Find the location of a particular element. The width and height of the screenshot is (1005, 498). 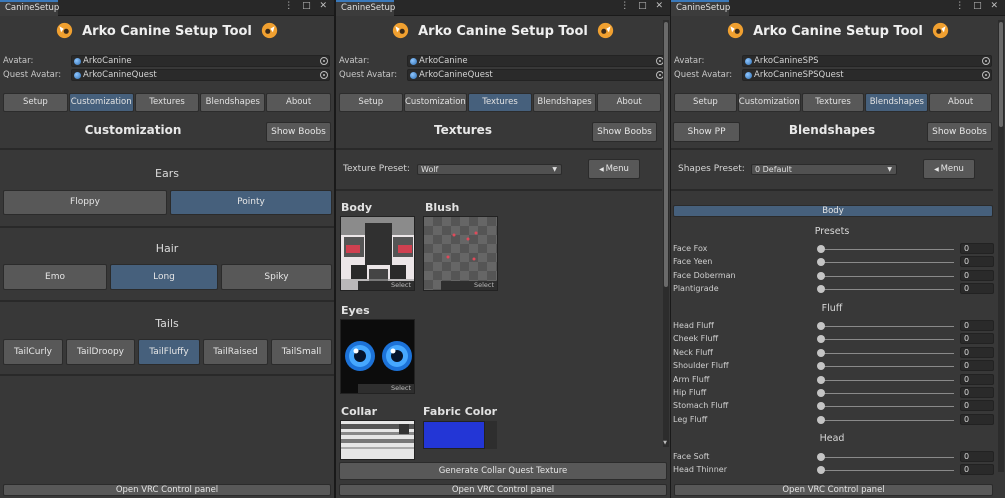

hair-emo-button: Emo is located at coordinates (55, 277).